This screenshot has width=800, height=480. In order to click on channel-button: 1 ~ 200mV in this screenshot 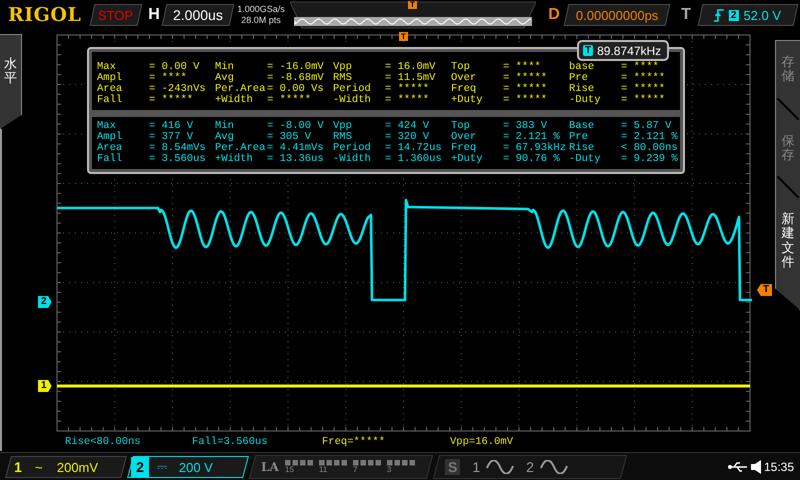, I will do `click(66, 467)`.